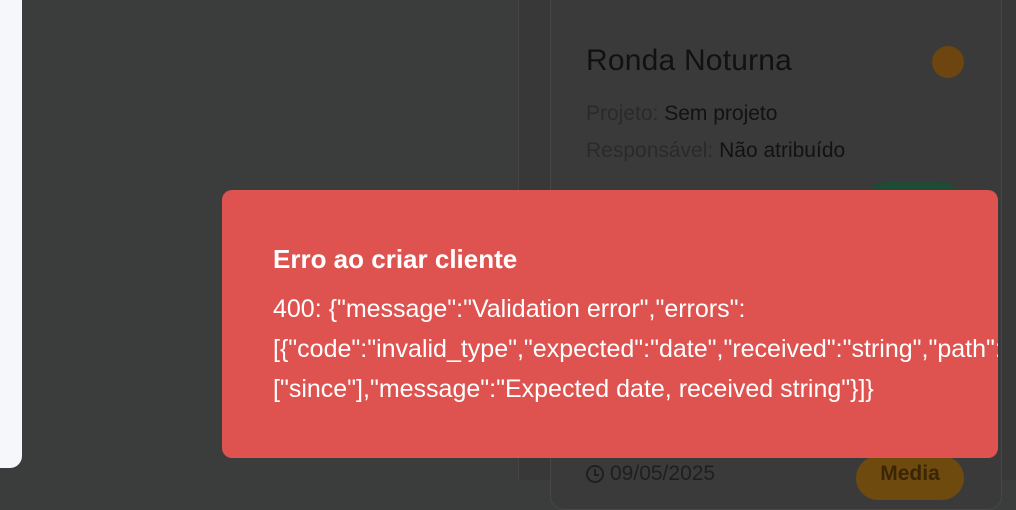 Image resolution: width=1016 pixels, height=510 pixels. What do you see at coordinates (663, 473) in the screenshot?
I see `card-date-text: 09/05/2025` at bounding box center [663, 473].